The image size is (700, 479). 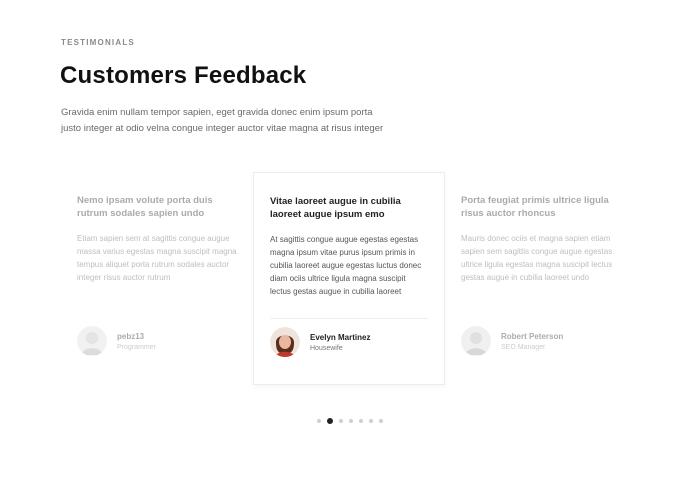 What do you see at coordinates (136, 347) in the screenshot?
I see `author-role: Programmer` at bounding box center [136, 347].